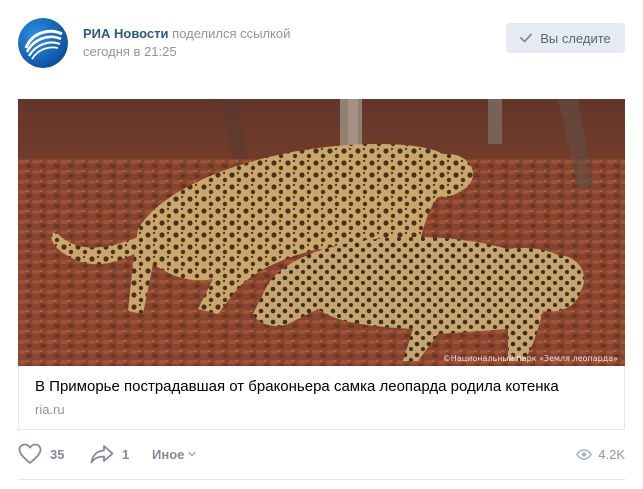  Describe the element at coordinates (526, 38) in the screenshot. I see `check-icon` at that location.